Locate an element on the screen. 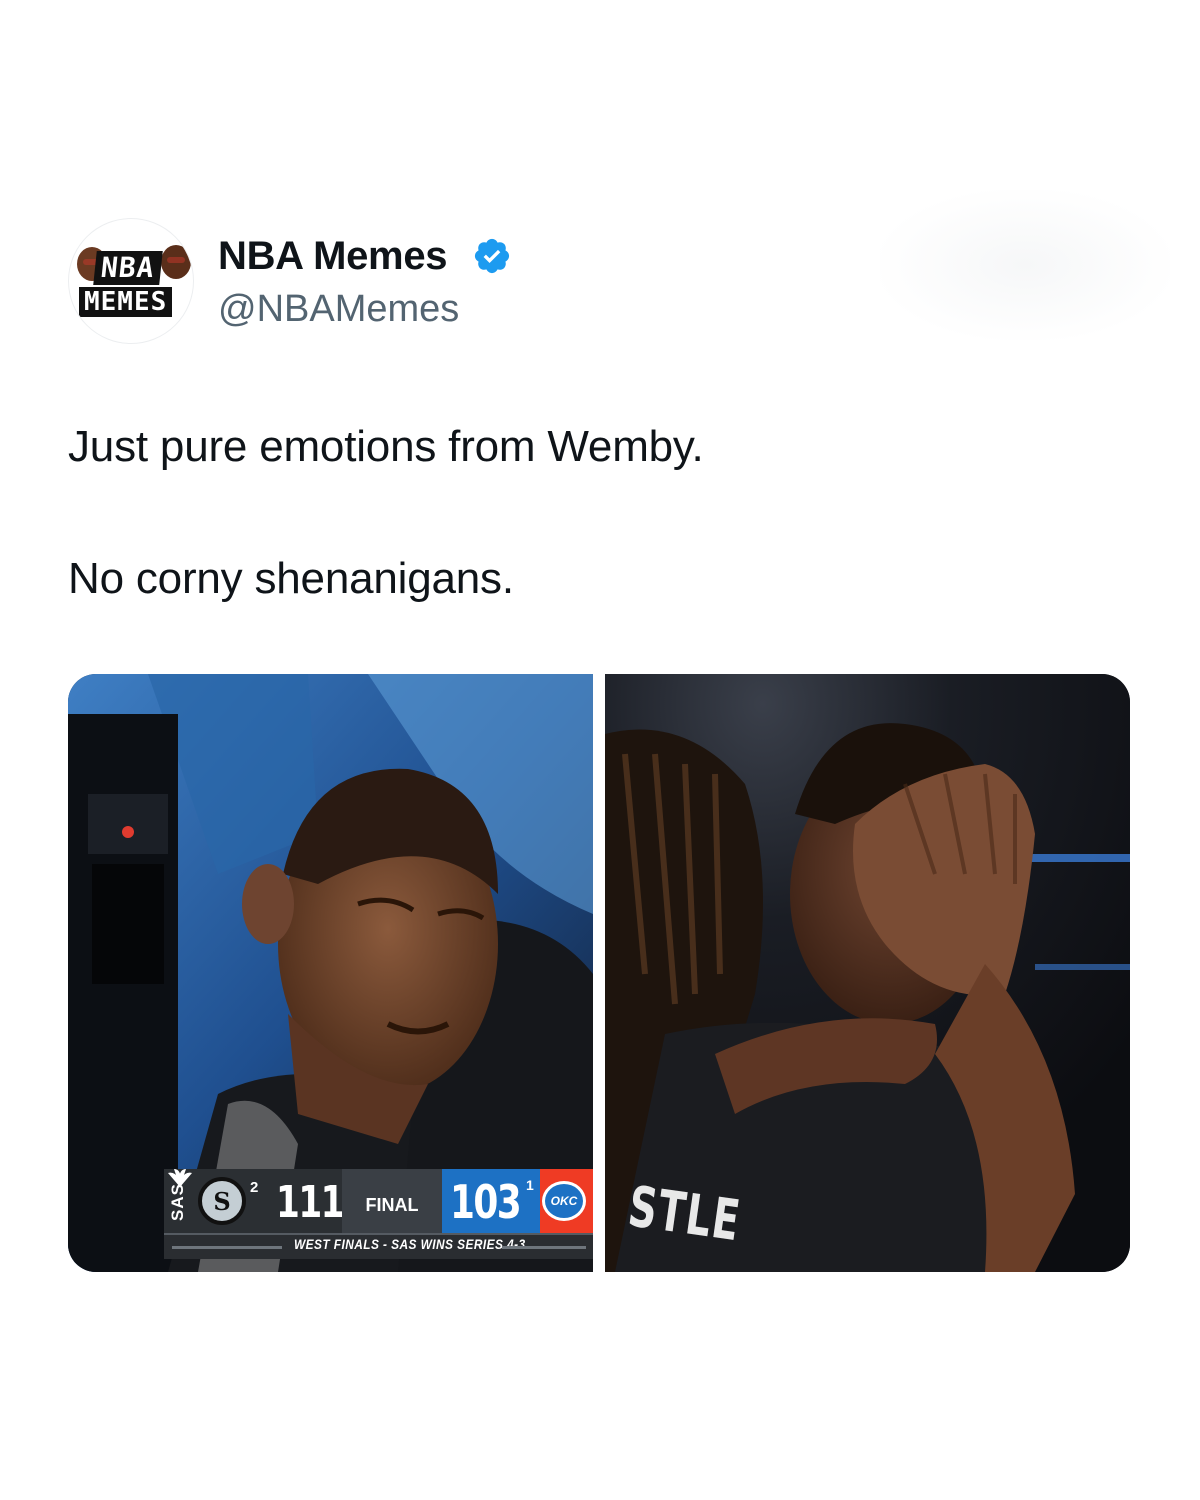  verified-badge-icon is located at coordinates (492, 256).